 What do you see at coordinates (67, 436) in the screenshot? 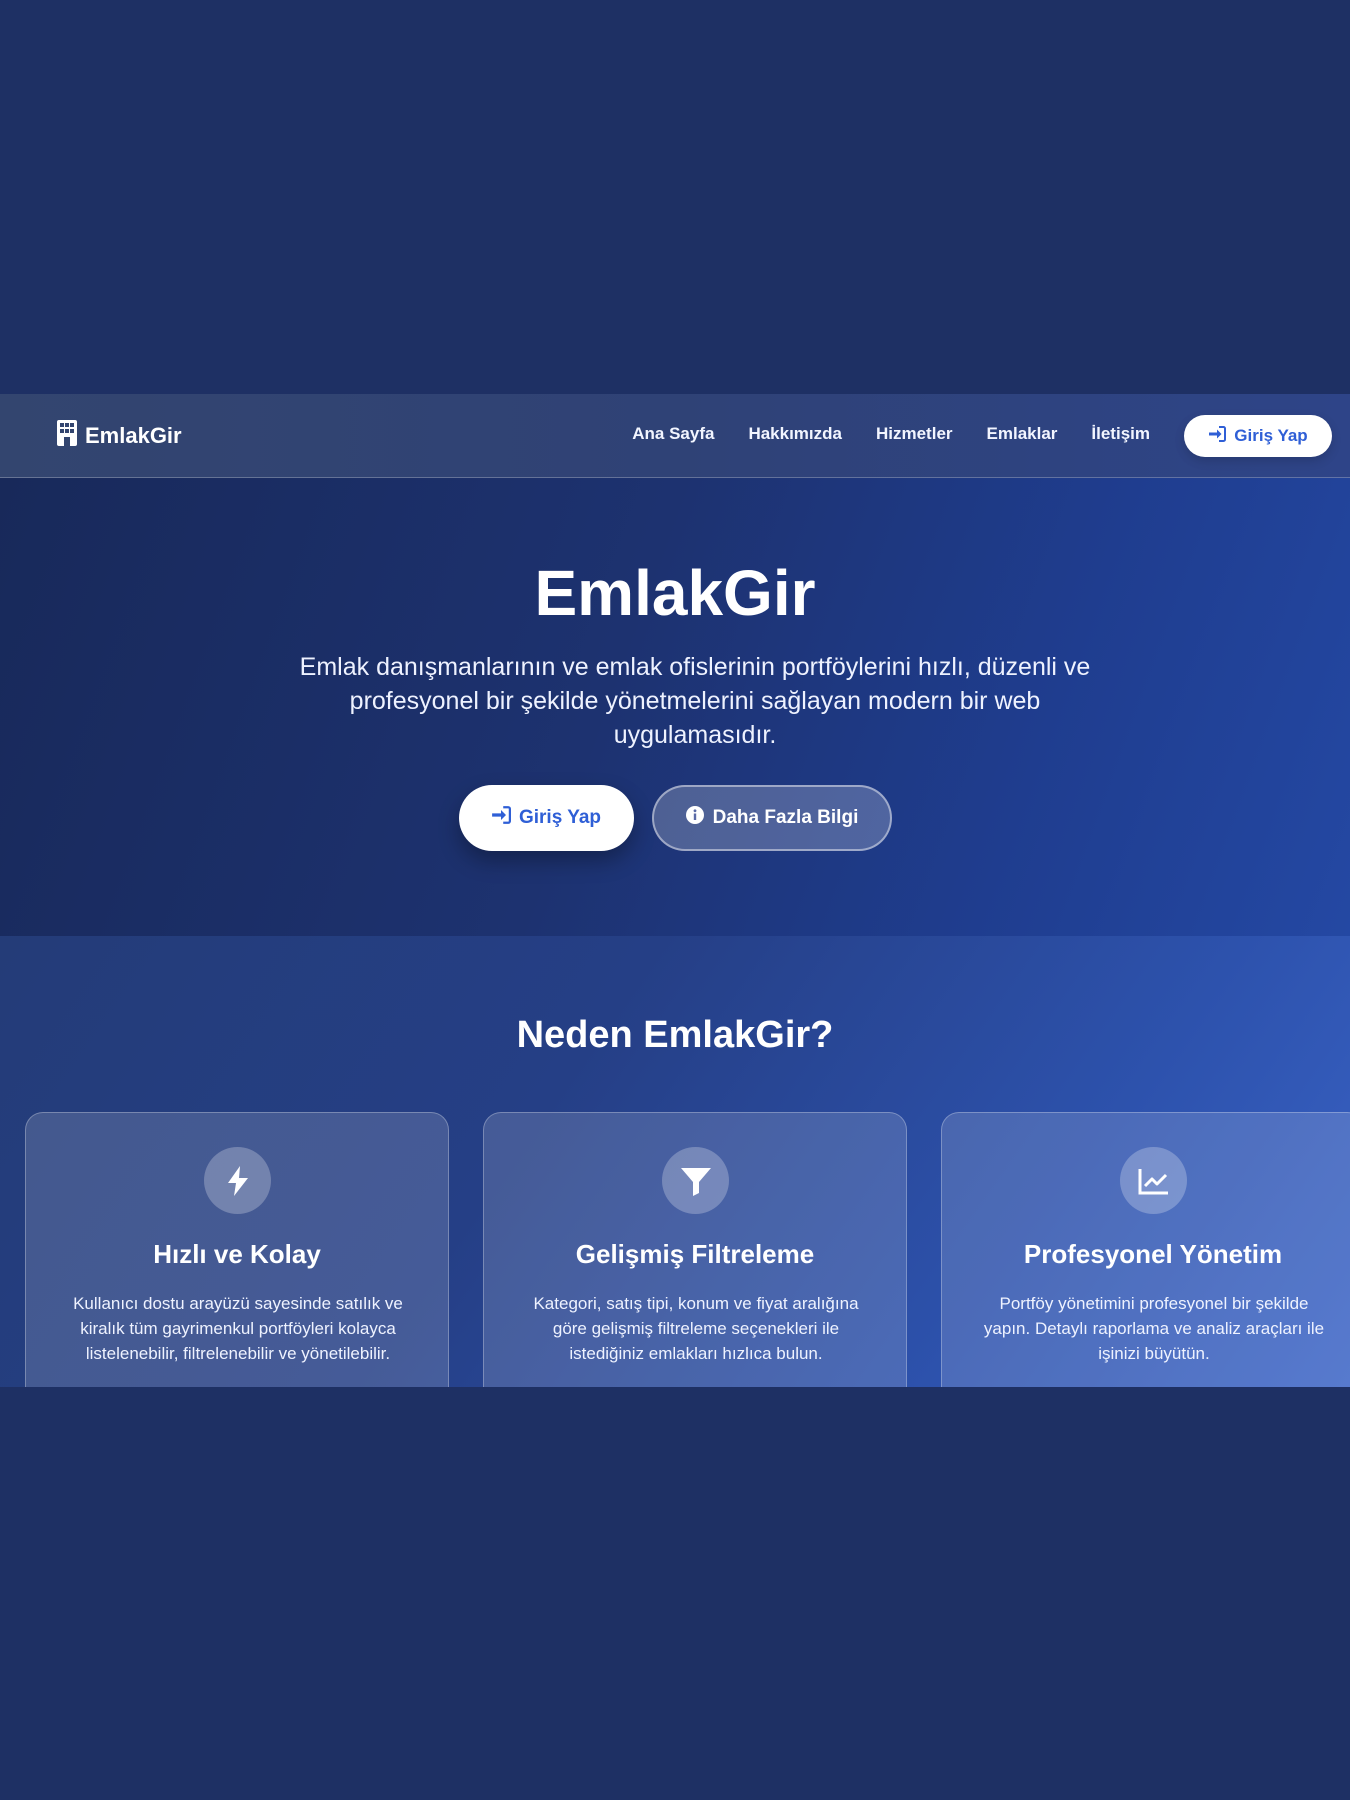
I see `building-icon` at bounding box center [67, 436].